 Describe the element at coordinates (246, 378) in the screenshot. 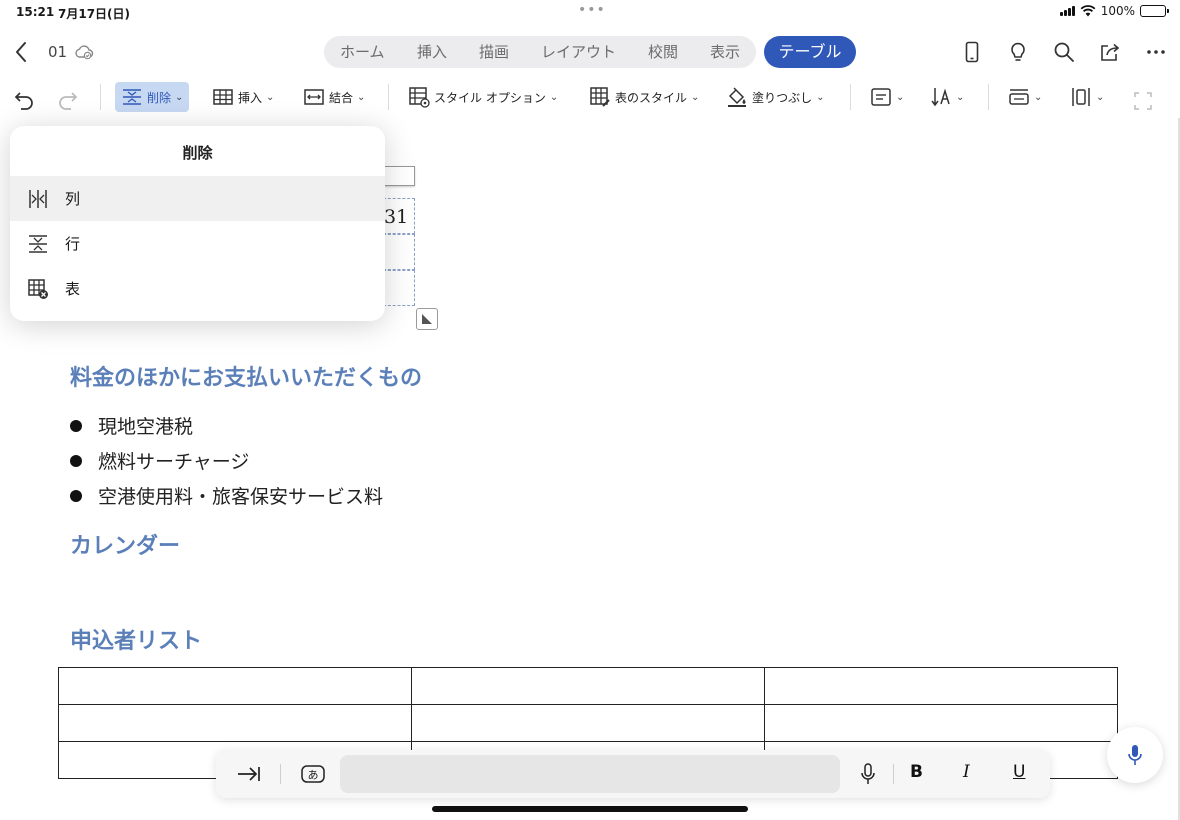

I see `heading-extra-charges: 料金のほかにお支払いいただくもの` at that location.